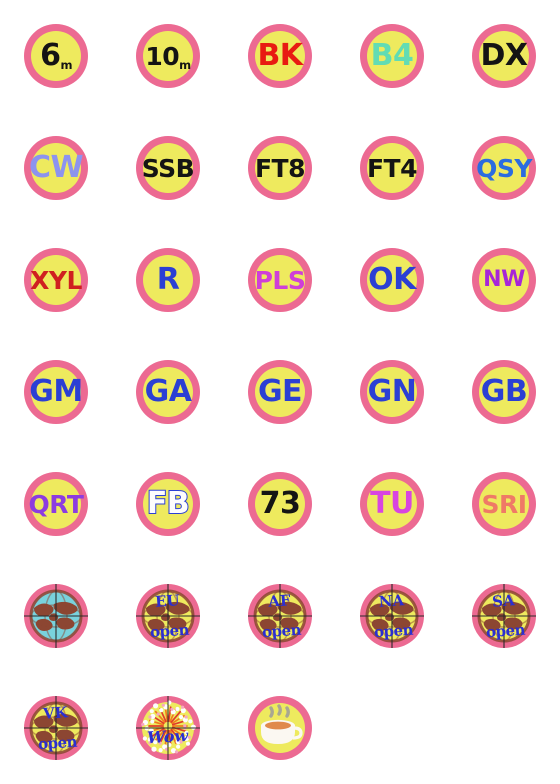 The height and width of the screenshot is (784, 560). Describe the element at coordinates (162, 56) in the screenshot. I see `sticker-label: 10` at that location.